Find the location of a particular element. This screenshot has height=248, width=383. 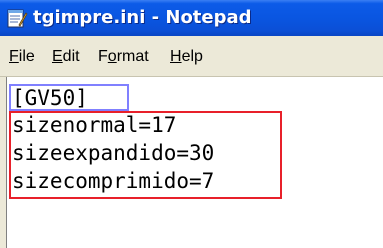

menu-file-mnemonic: F is located at coordinates (14, 56).